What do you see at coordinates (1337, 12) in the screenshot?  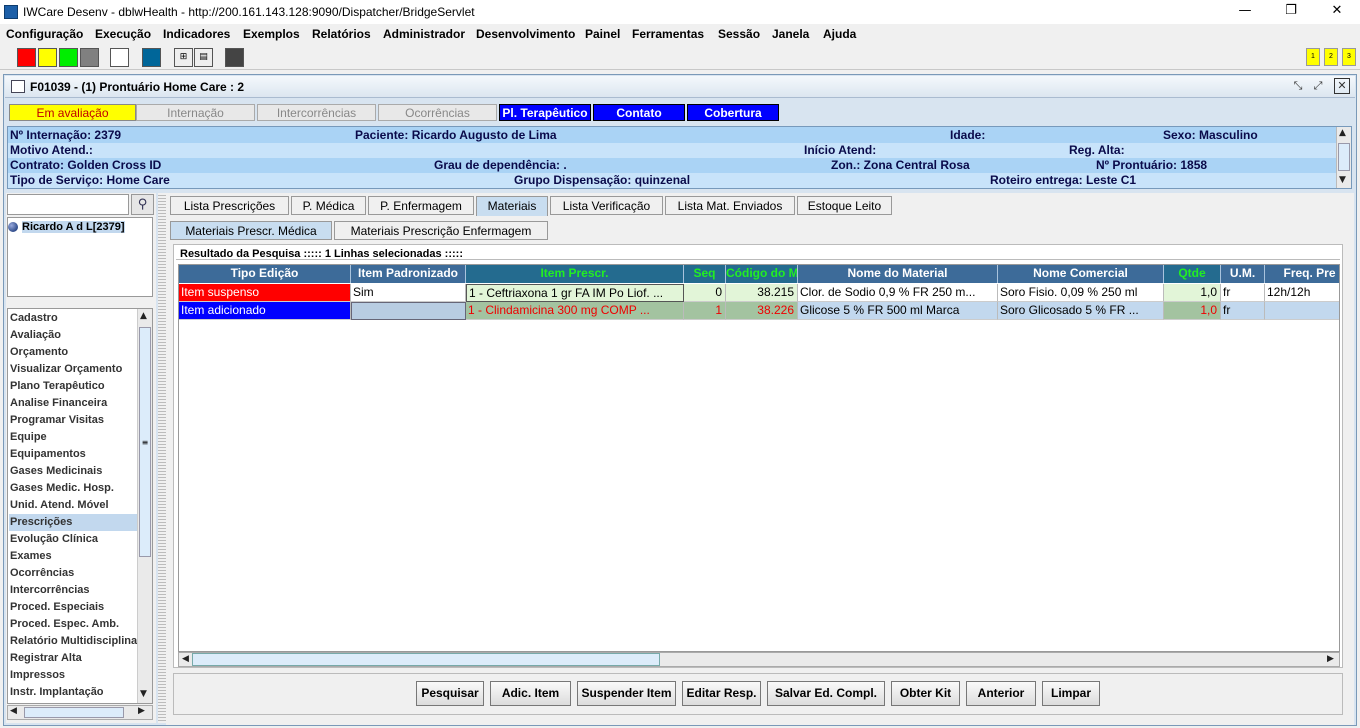 I see `close-button: ✕` at bounding box center [1337, 12].